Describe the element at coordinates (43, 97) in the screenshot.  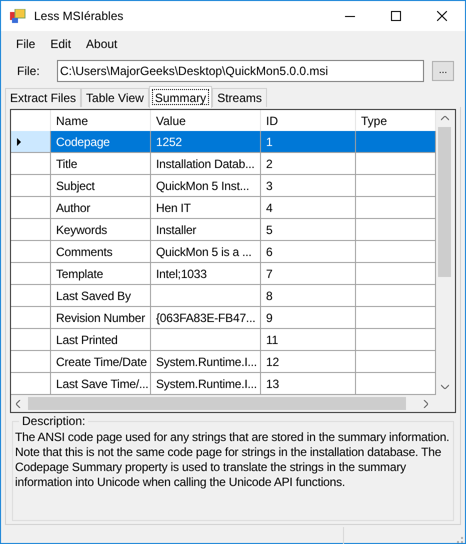
I see `tab: Extract Files` at that location.